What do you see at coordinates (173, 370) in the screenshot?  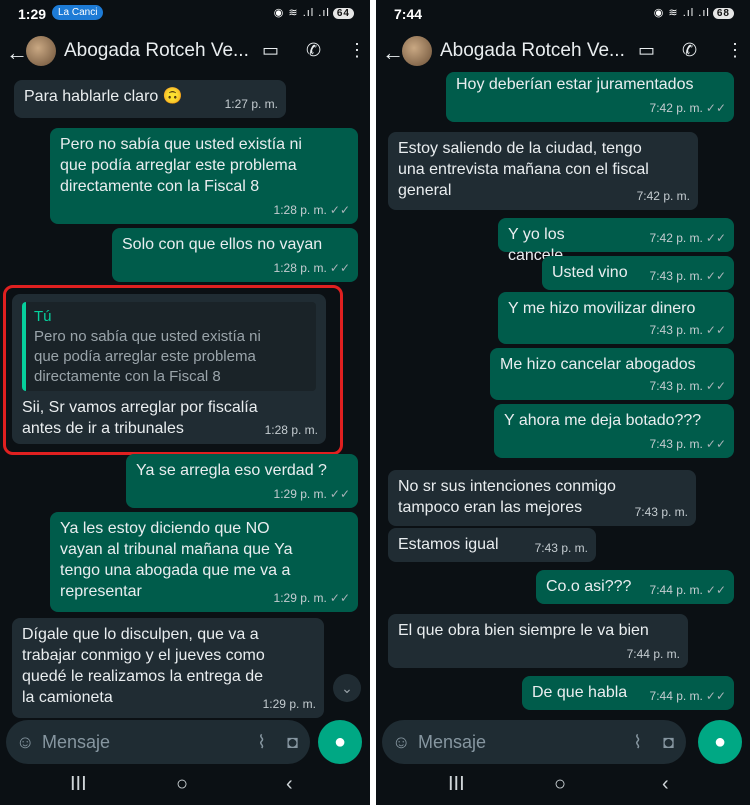 I see `red-highlight-annotation` at bounding box center [173, 370].